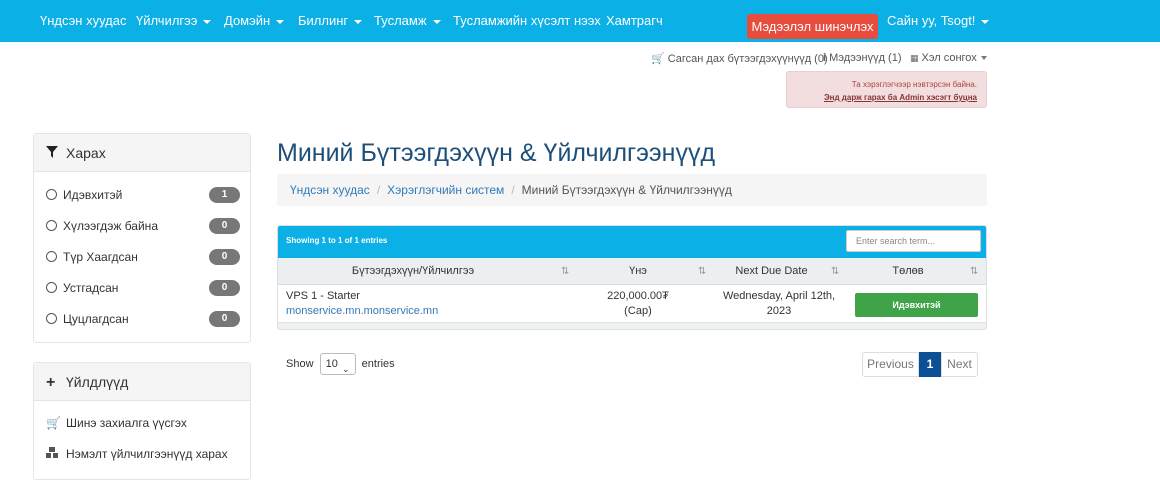 The height and width of the screenshot is (490, 1160). Describe the element at coordinates (445, 190) in the screenshot. I see `breadcrumb-client-area: Хэрэглэгчийн систем` at that location.